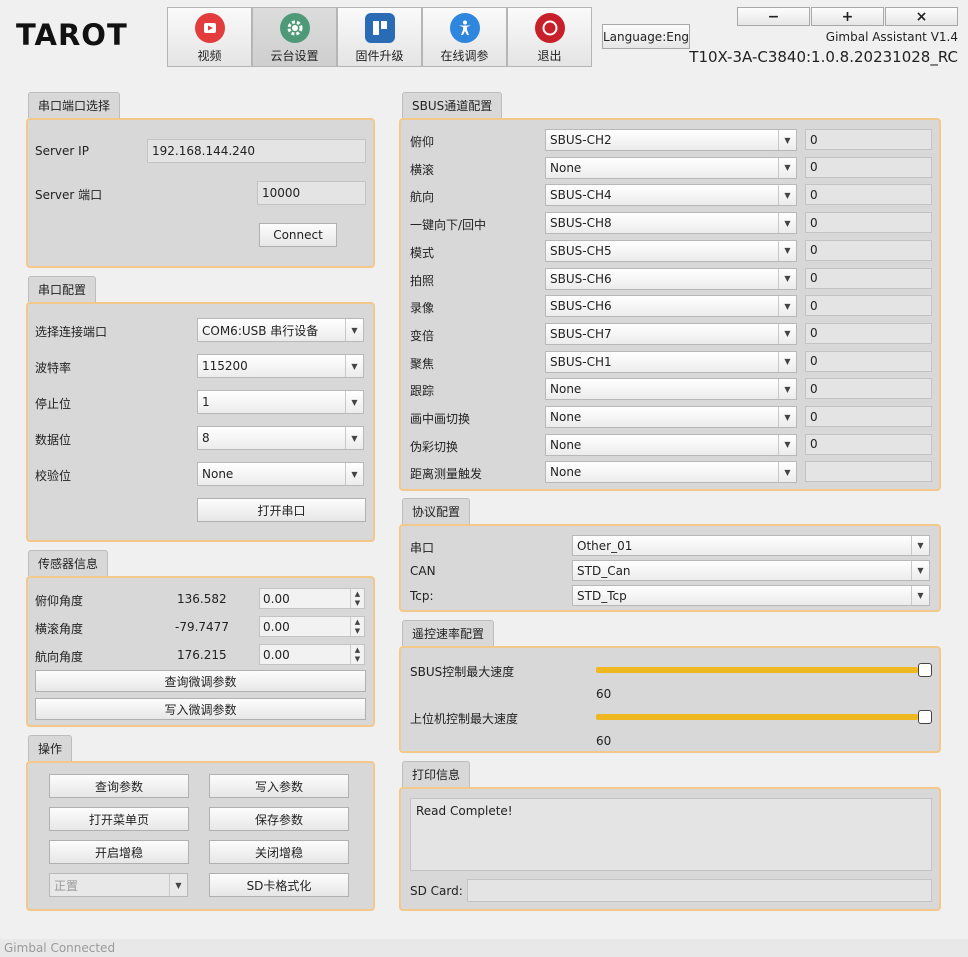 The height and width of the screenshot is (957, 968). I want to click on firmware-version: T10X-3A-C3840:1.0.8.20231028_RC, so click(823, 57).